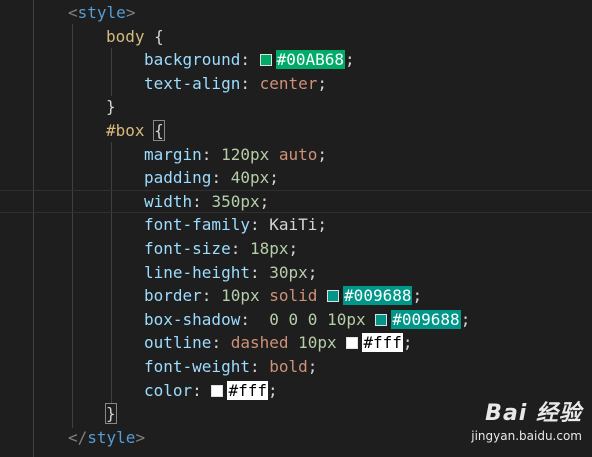  I want to click on code-token: <, so click(73, 12).